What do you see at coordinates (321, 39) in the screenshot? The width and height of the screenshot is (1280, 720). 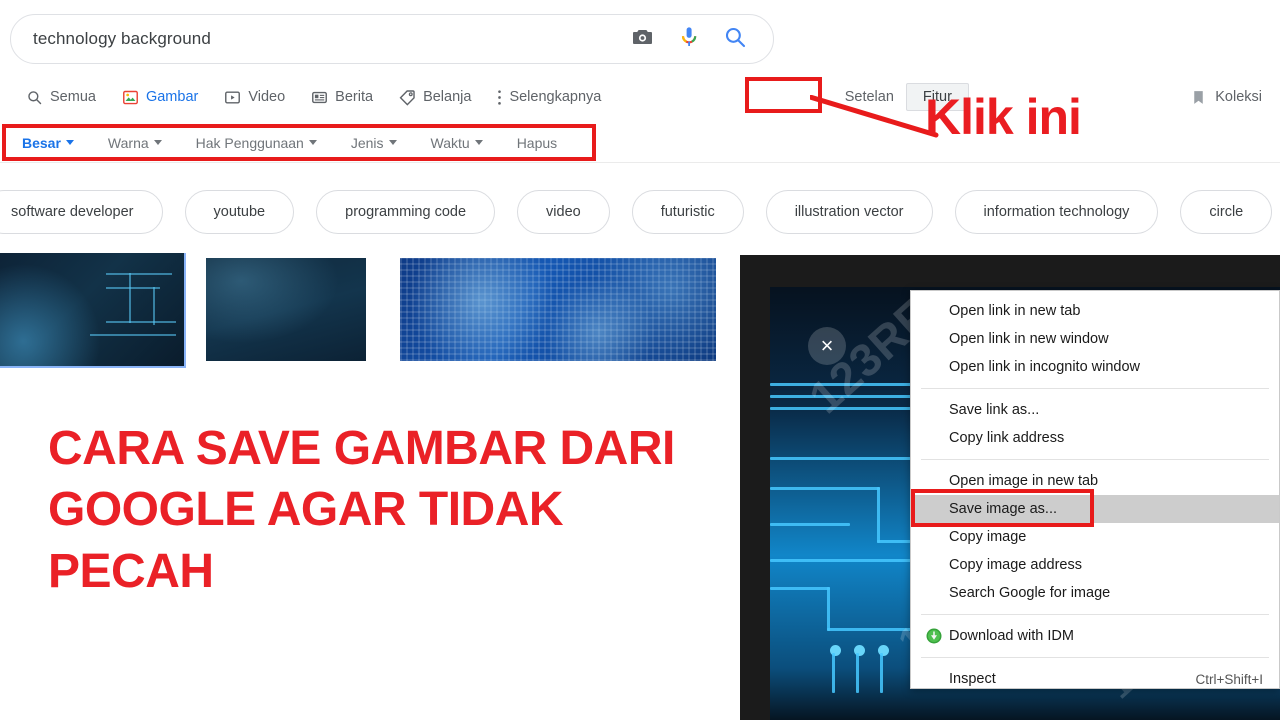 I see `search-input: technology background` at bounding box center [321, 39].